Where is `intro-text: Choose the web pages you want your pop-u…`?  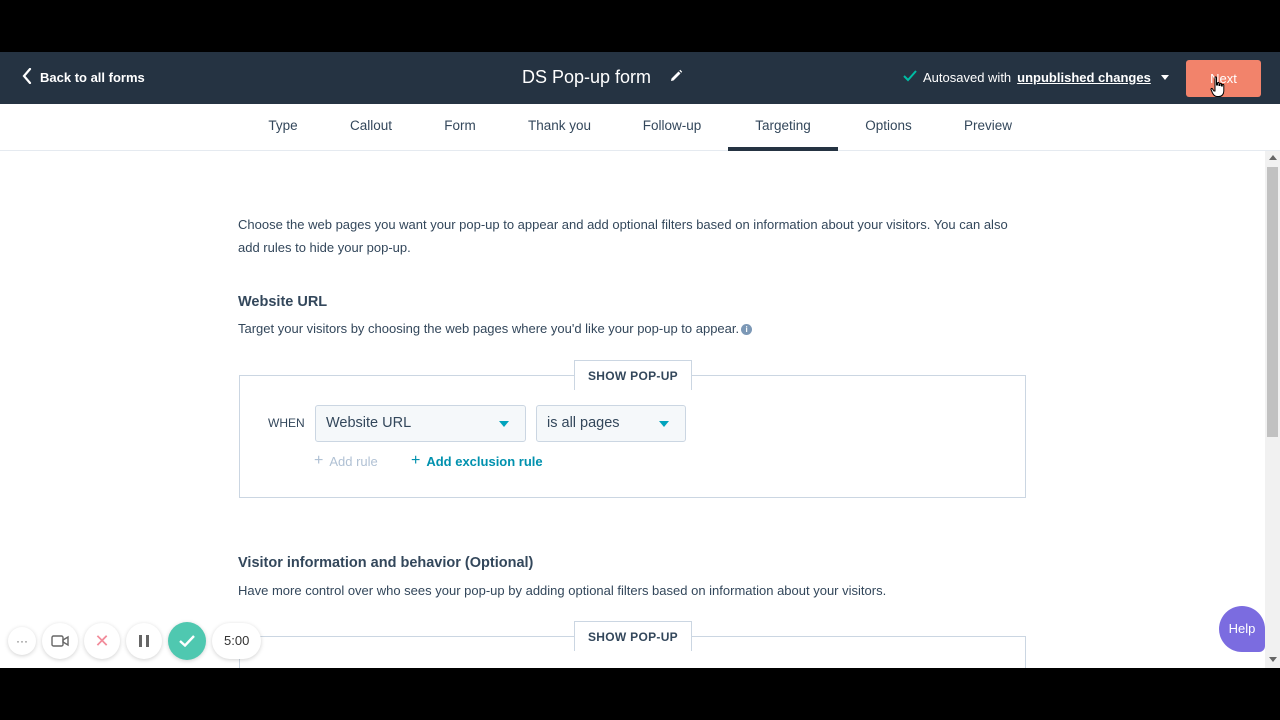 intro-text: Choose the web pages you want your pop-u… is located at coordinates (623, 236).